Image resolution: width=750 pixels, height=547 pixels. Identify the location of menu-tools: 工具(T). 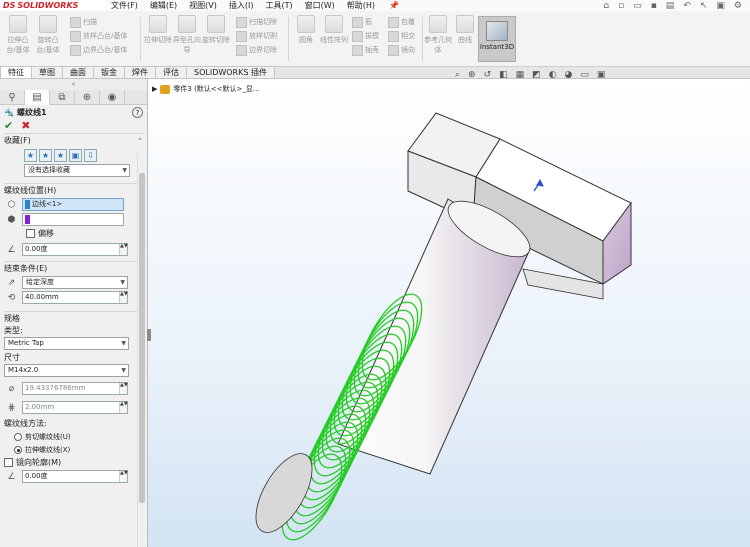
(278, 5).